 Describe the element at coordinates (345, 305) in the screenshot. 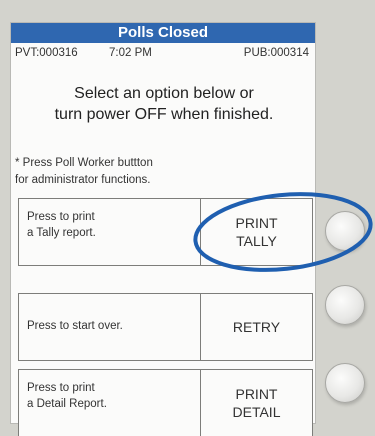

I see `hardware-button-retry` at that location.